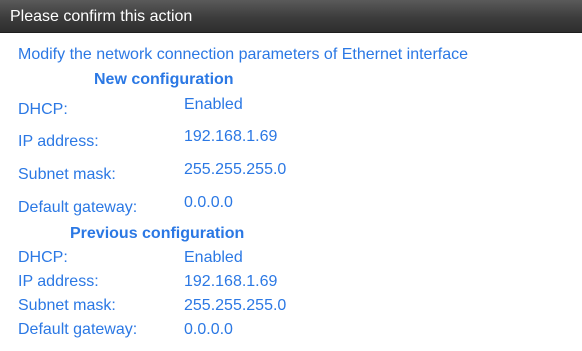  What do you see at coordinates (291, 138) in the screenshot?
I see `new-ip-row: IP address: 192.168.1.69` at bounding box center [291, 138].